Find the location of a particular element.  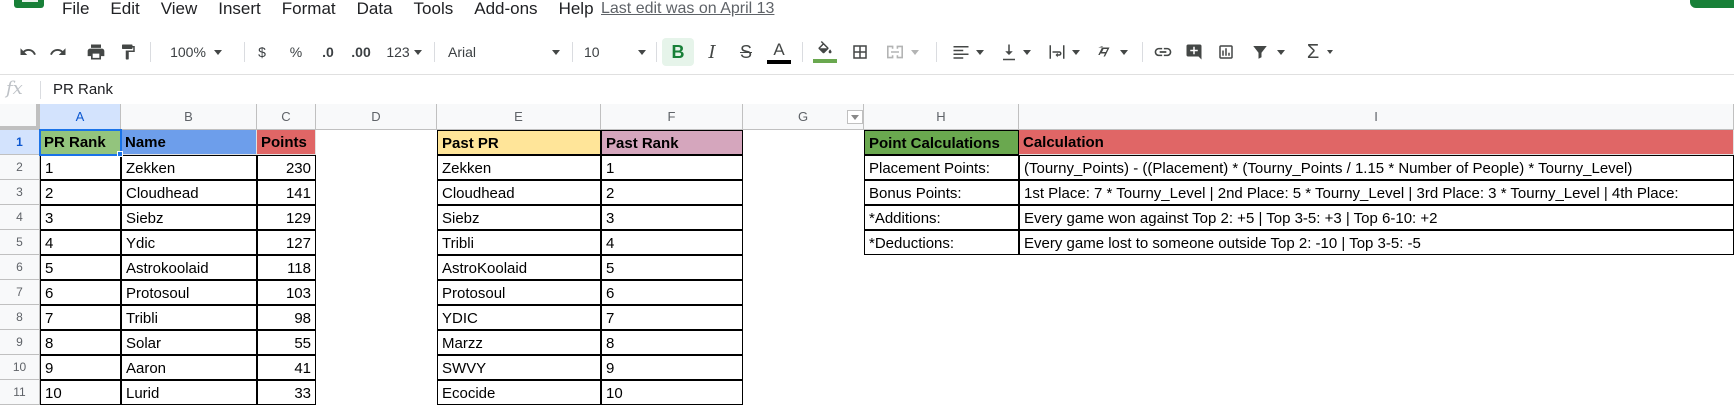

cell-h4: *Additions: is located at coordinates (941, 217).